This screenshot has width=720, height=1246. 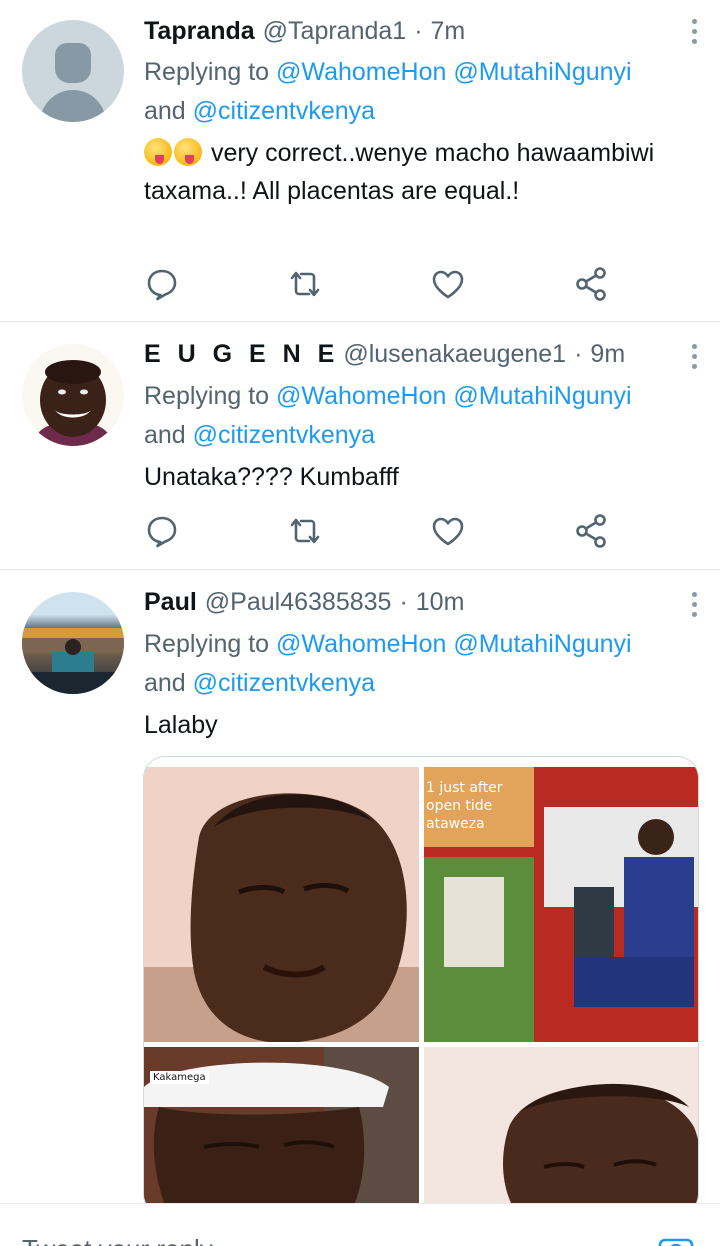 What do you see at coordinates (298, 602) in the screenshot?
I see `handle: @Paul46385835` at bounding box center [298, 602].